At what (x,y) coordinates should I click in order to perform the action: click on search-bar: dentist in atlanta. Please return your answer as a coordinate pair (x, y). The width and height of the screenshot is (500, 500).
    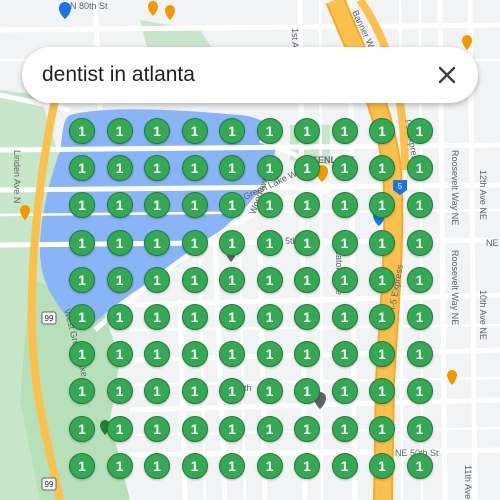
    Looking at the image, I should click on (250, 75).